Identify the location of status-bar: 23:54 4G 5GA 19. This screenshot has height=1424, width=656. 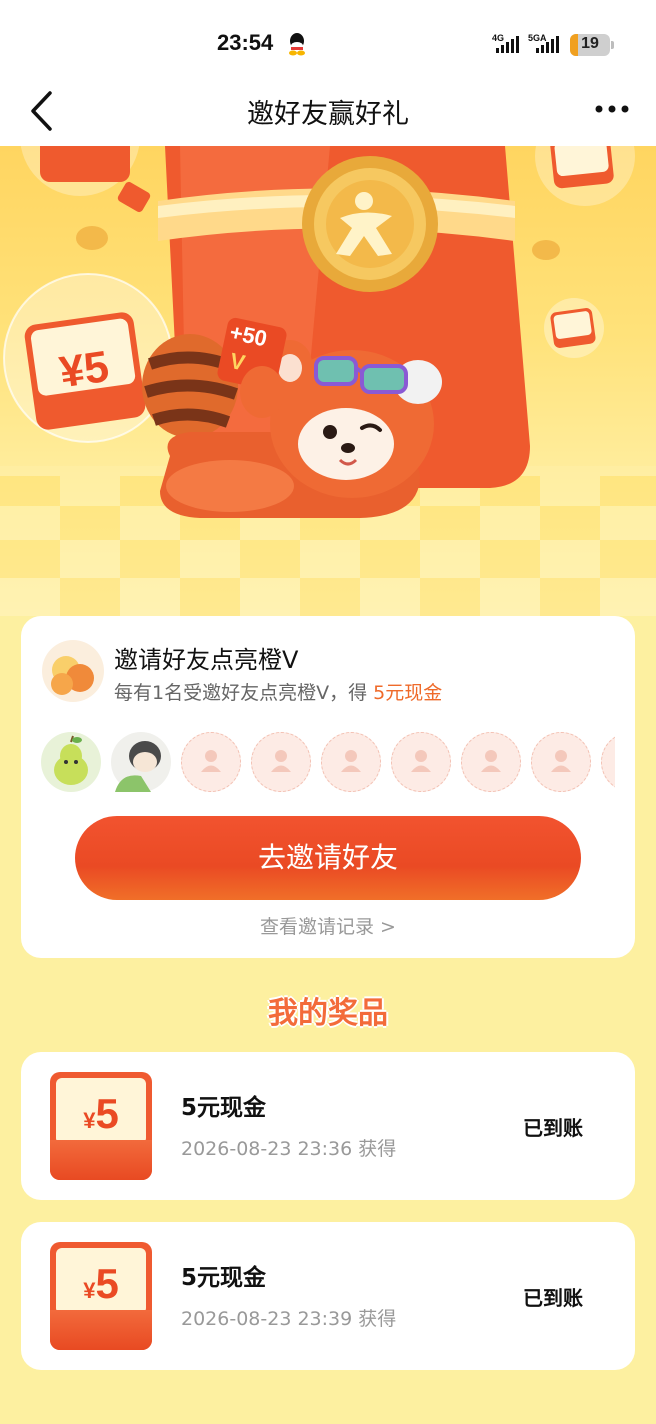
(328, 40).